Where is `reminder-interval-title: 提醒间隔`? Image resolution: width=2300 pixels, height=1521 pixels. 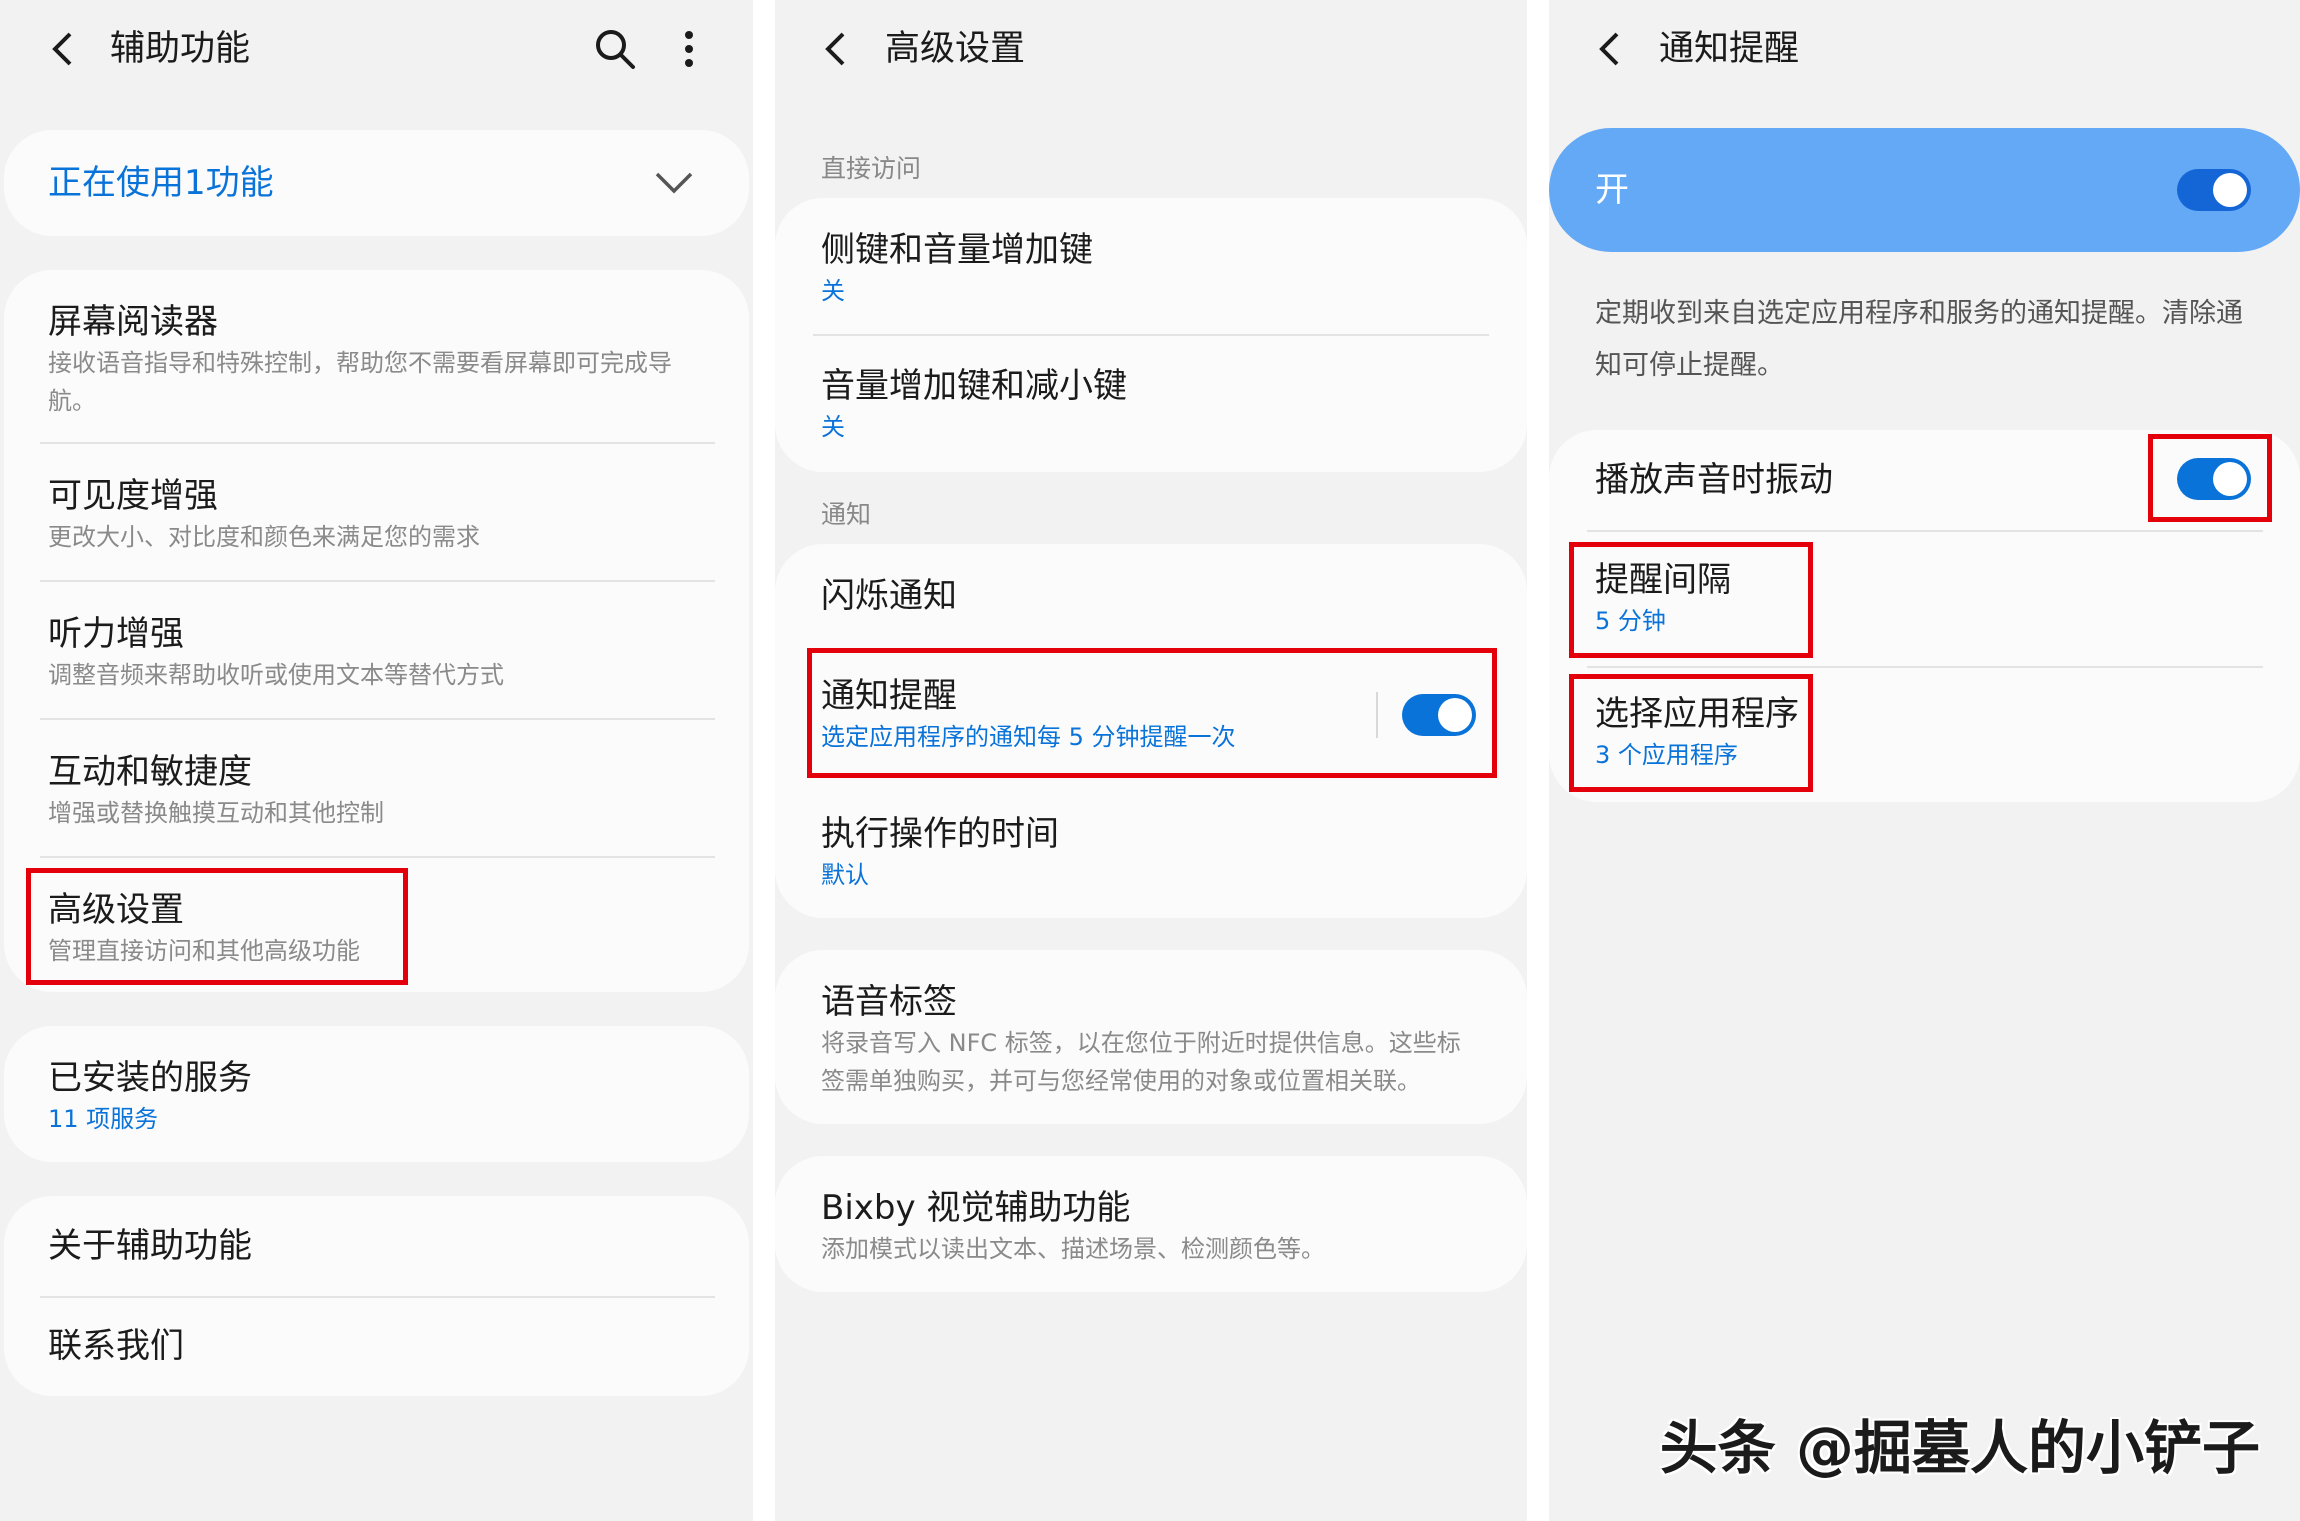
reminder-interval-title: 提醒间隔 is located at coordinates (1663, 580).